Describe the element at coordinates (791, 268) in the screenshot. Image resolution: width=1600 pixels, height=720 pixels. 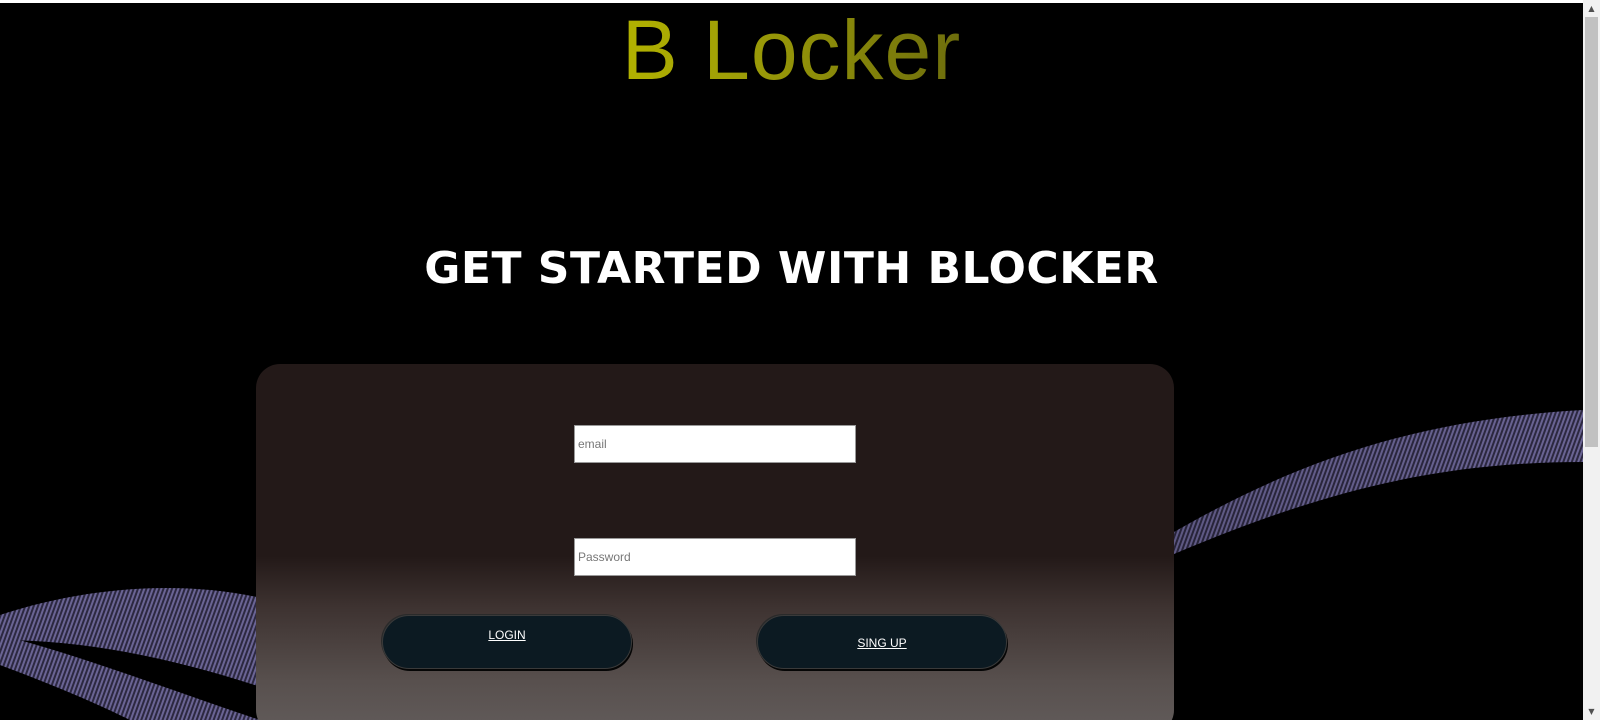
I see `page-headline: GET STARTED WITH BLOCKER` at that location.